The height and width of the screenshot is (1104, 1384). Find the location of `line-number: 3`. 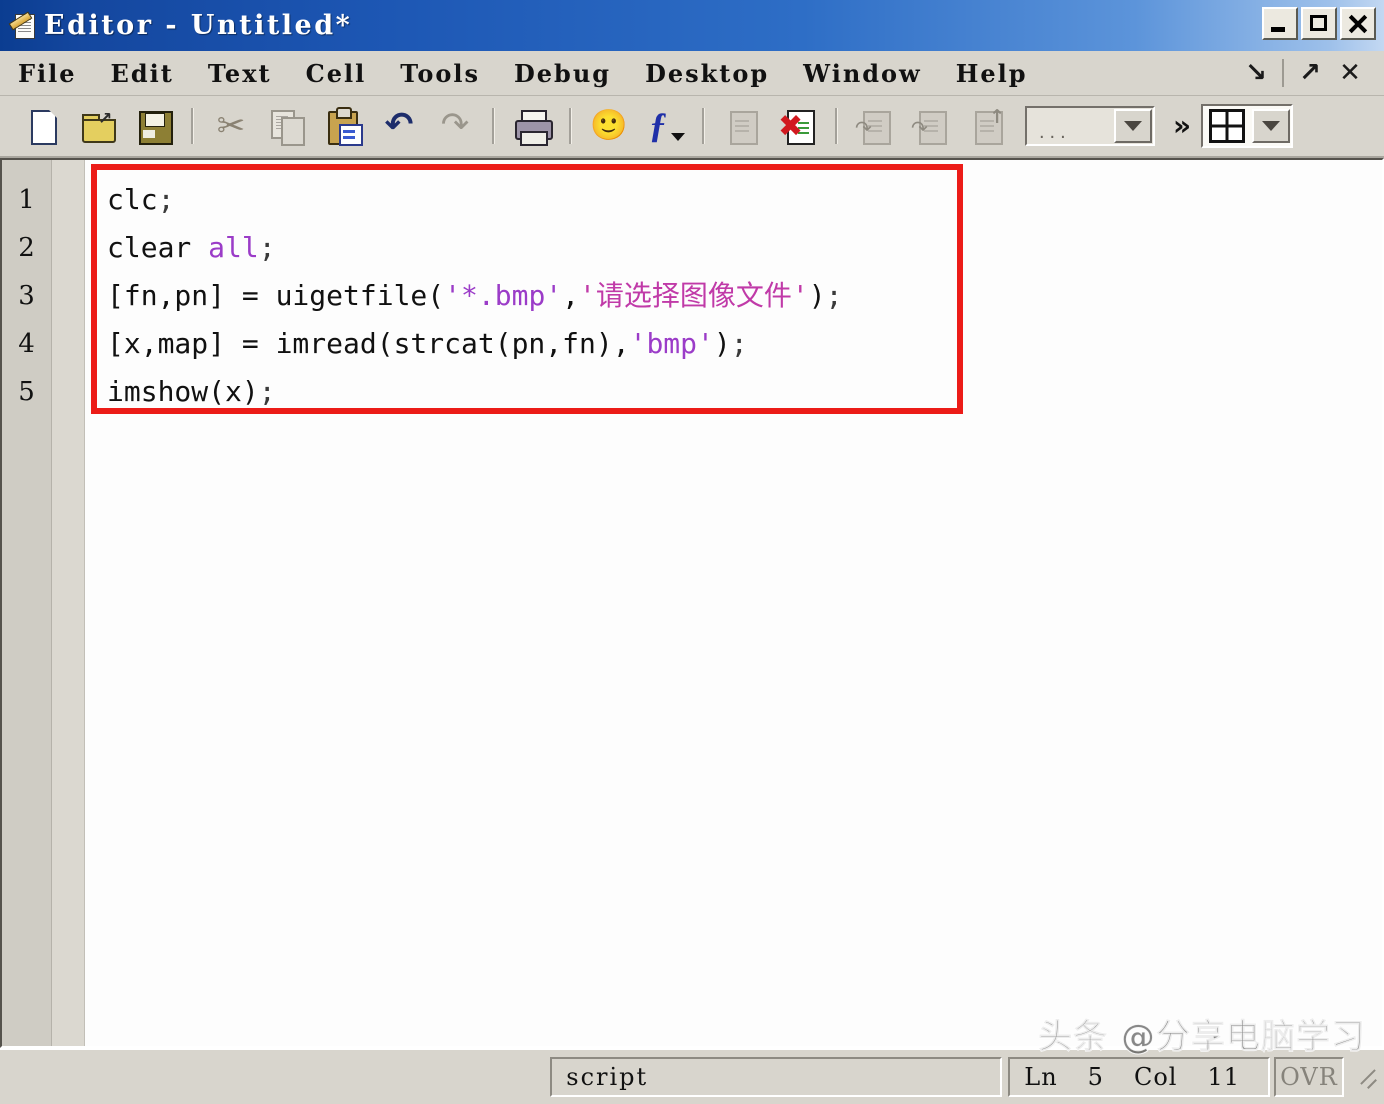

line-number: 3 is located at coordinates (26, 296).